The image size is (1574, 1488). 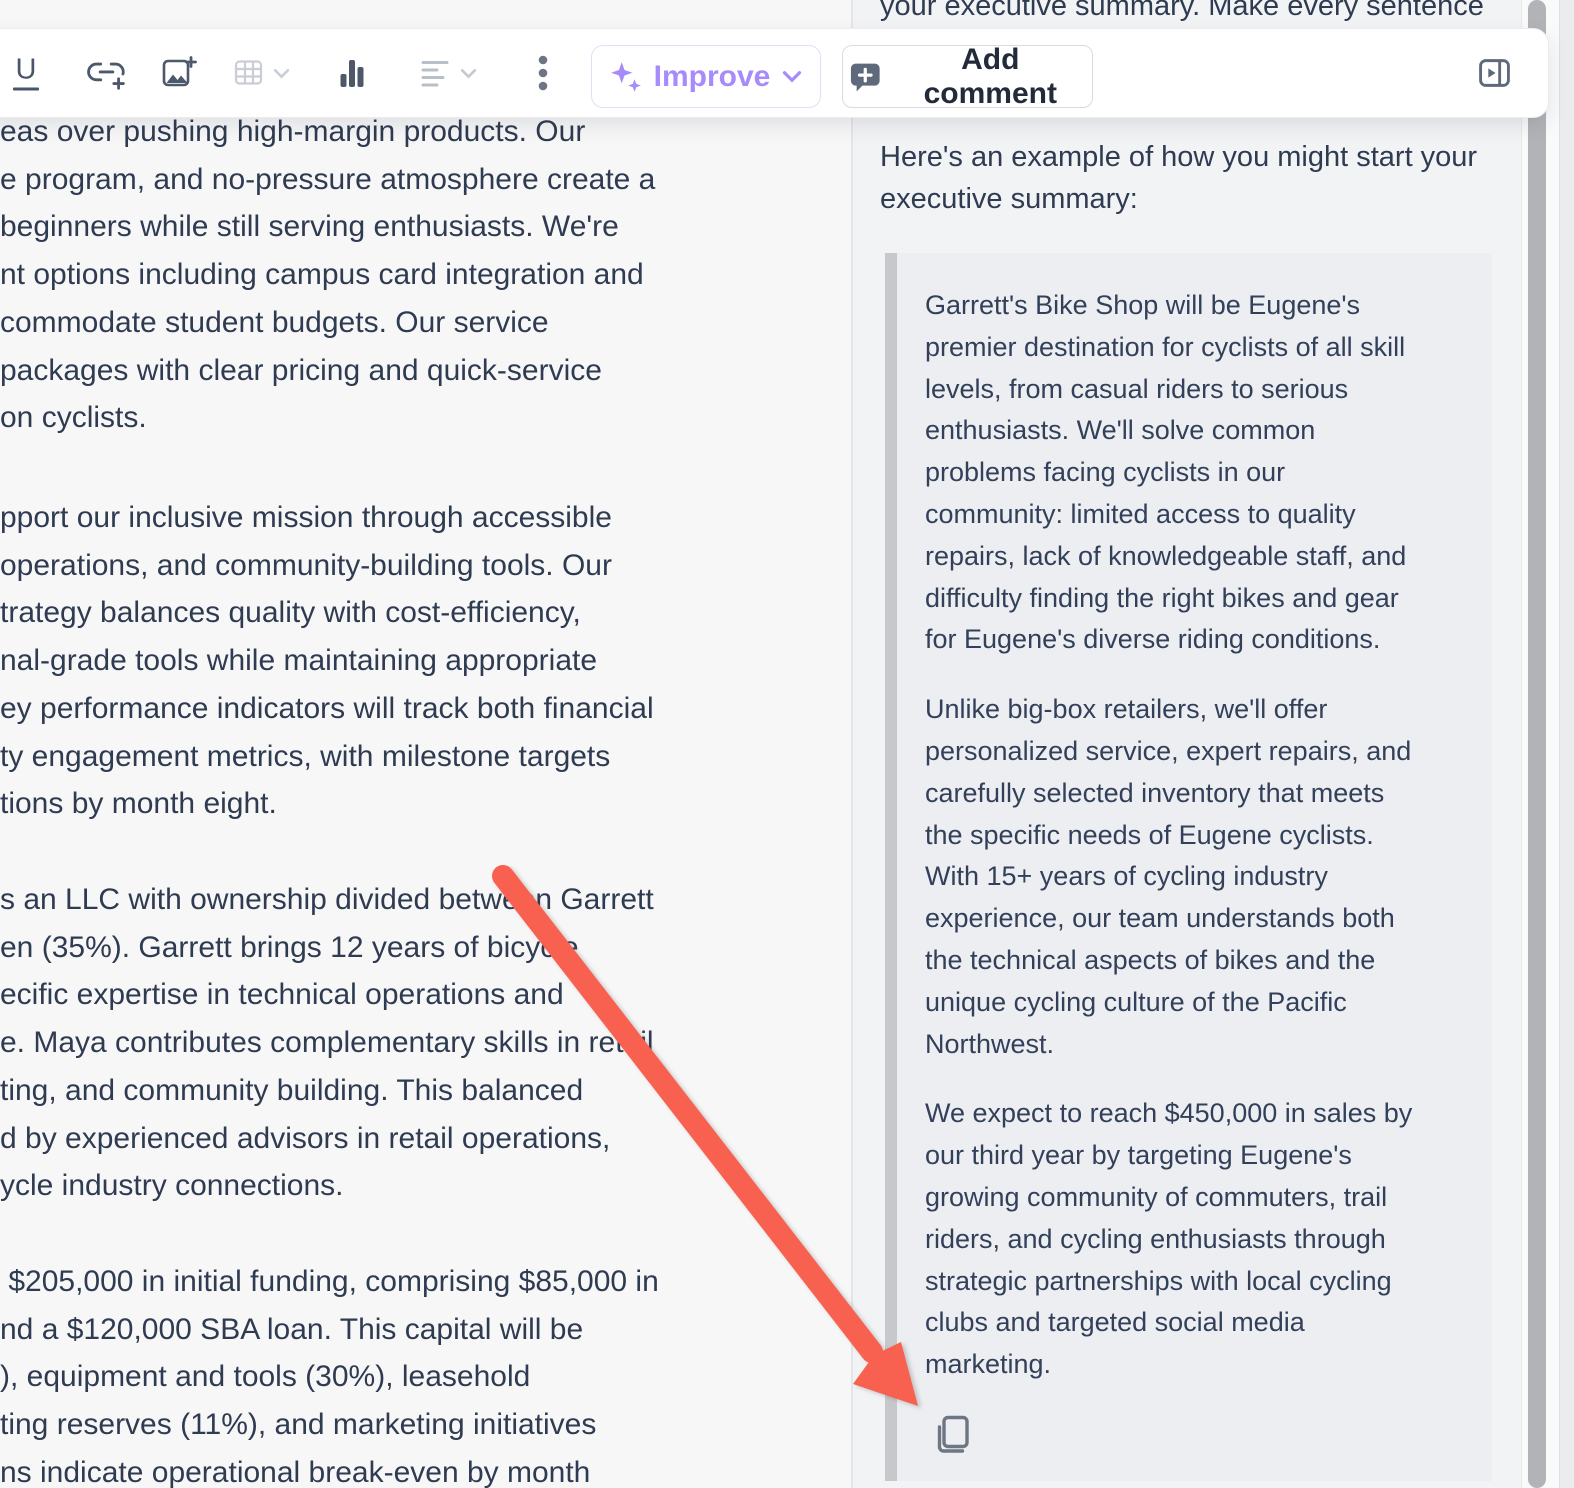 I want to click on quote-text-line: community: limited access to quality, so click(x=1140, y=513).